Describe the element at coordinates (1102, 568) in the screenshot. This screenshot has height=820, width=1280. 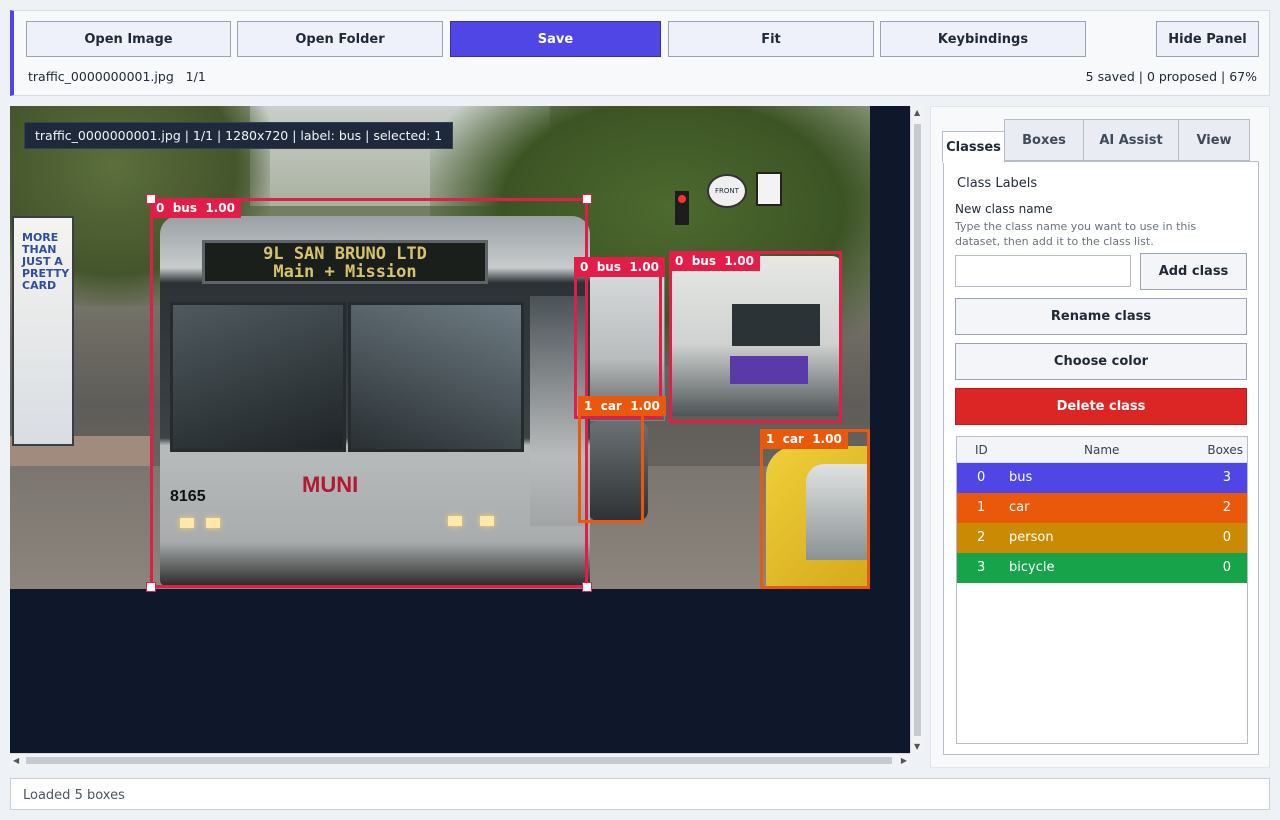
I see `table-row: 3 bicycle 0` at that location.